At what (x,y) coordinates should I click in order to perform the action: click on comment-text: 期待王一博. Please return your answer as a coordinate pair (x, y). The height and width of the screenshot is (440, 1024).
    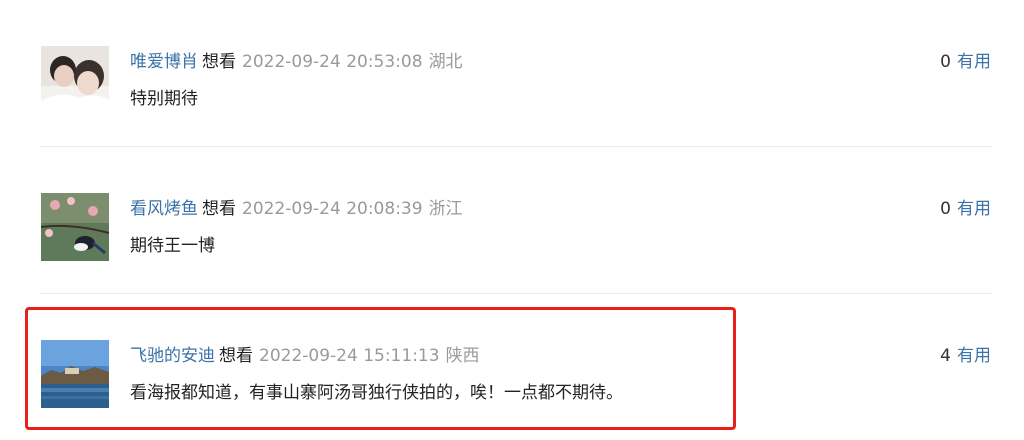
    Looking at the image, I should click on (172, 246).